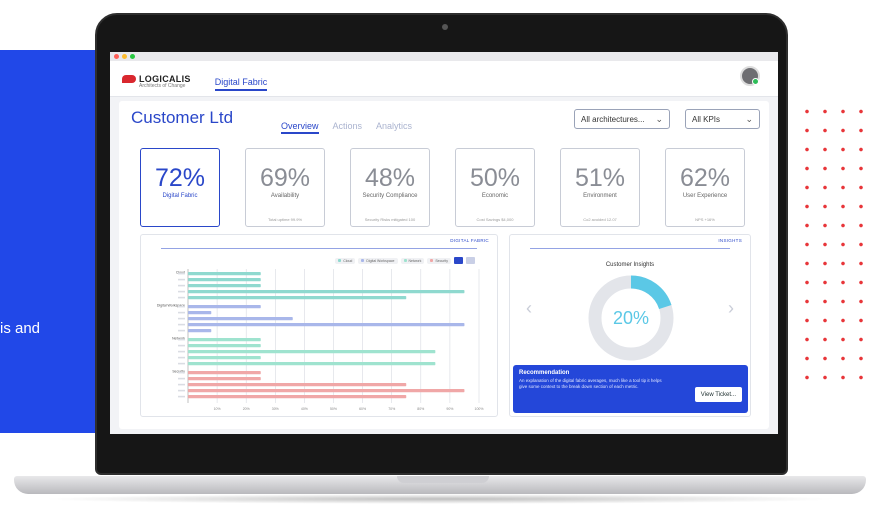 This screenshot has height=516, width=875. What do you see at coordinates (706, 119) in the screenshot?
I see `kpi-select-value: All KPIs` at bounding box center [706, 119].